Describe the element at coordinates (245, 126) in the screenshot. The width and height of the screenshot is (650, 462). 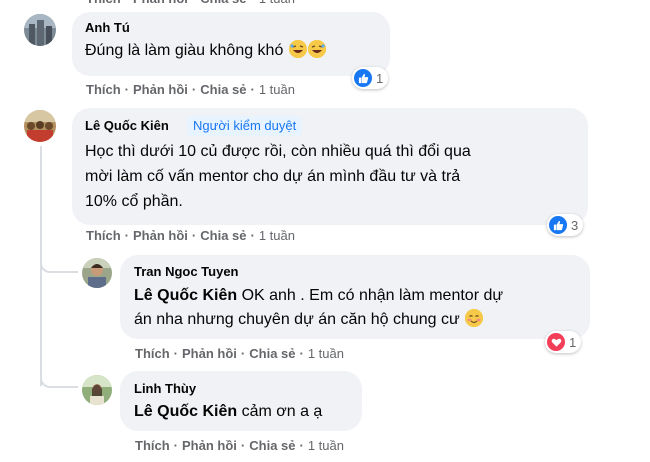
I see `moderator-badge: Người kiểm duyệt` at that location.